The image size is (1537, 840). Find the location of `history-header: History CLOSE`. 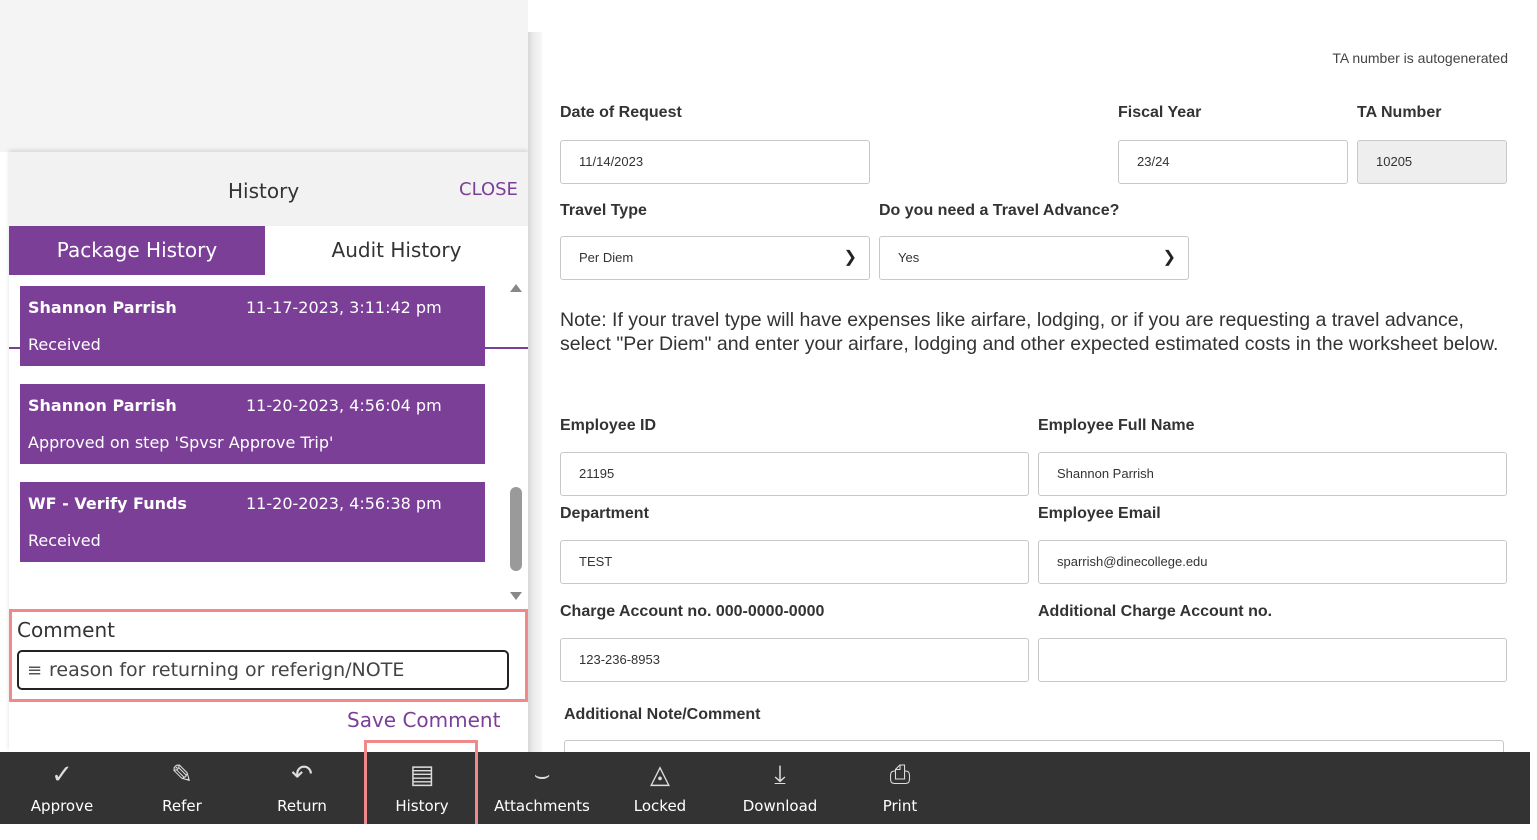

history-header: History CLOSE is located at coordinates (268, 189).